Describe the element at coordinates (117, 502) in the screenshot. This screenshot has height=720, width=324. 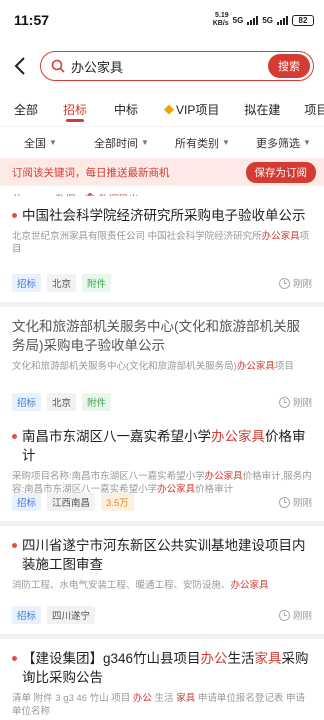
I see `budget-tag: 3.5万` at that location.